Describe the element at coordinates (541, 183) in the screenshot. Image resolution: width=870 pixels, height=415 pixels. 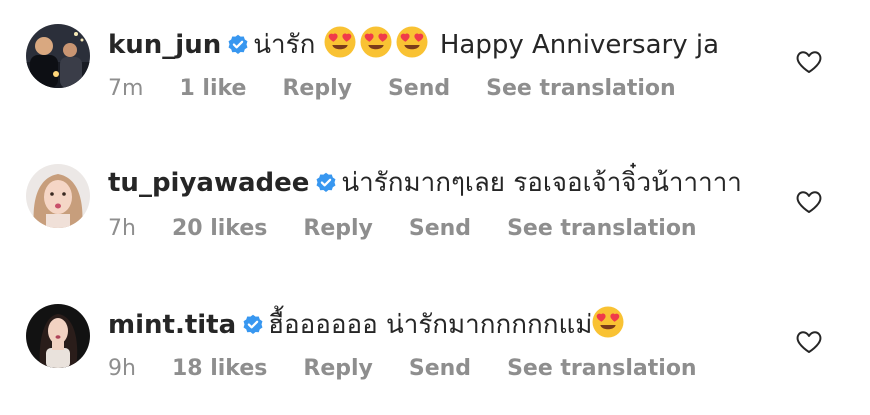
I see `comment-text: น่ารักมากๆเลย รอเจอเจ้าจิ๋วน้าาาาา` at that location.